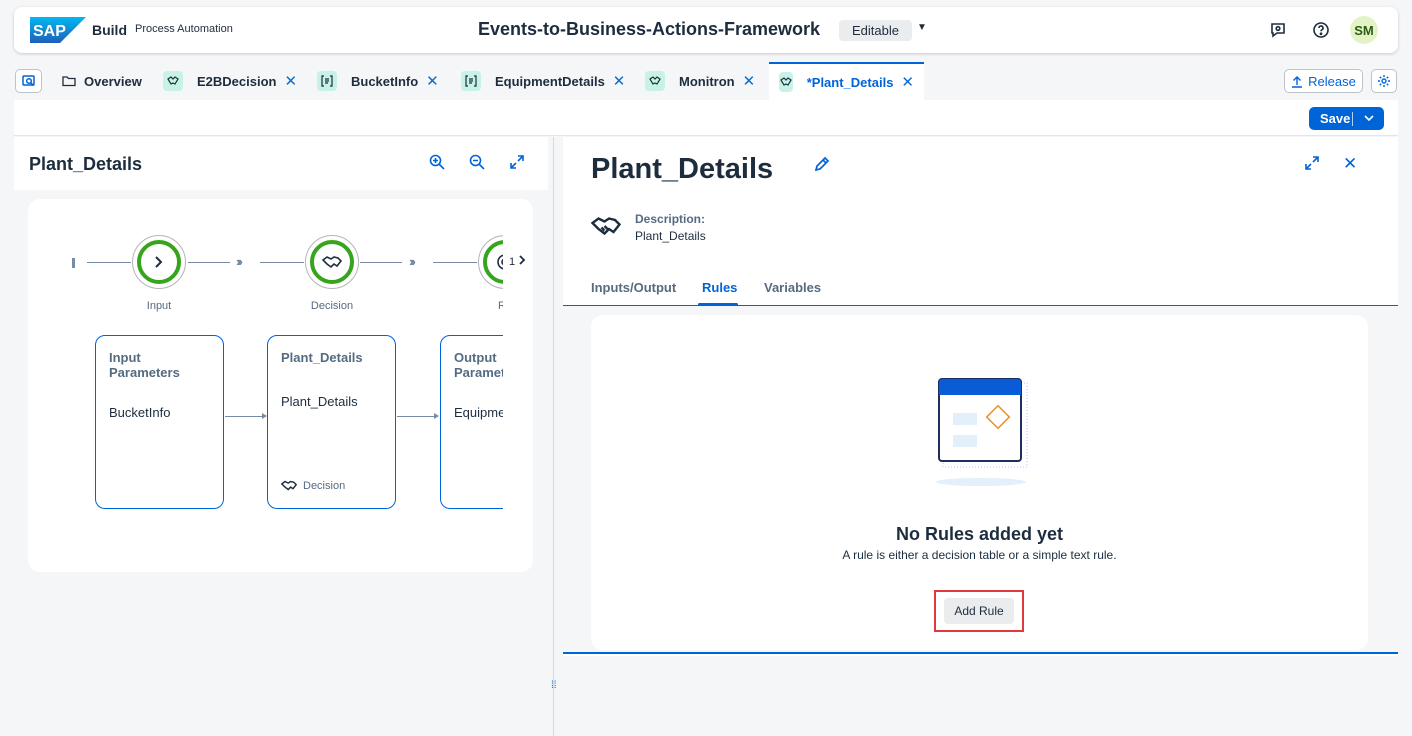 This screenshot has height=736, width=1412. Describe the element at coordinates (385, 81) in the screenshot. I see `tab-label: BucketInfo` at that location.